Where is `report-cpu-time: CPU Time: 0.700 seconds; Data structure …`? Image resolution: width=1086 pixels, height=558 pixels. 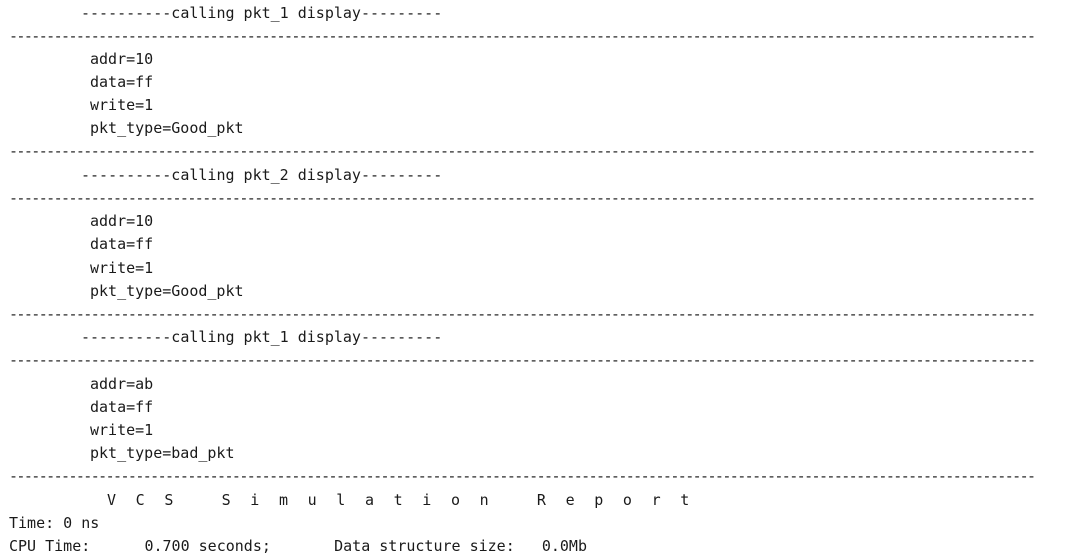 report-cpu-time: CPU Time: 0.700 seconds; Data structure … is located at coordinates (298, 546).